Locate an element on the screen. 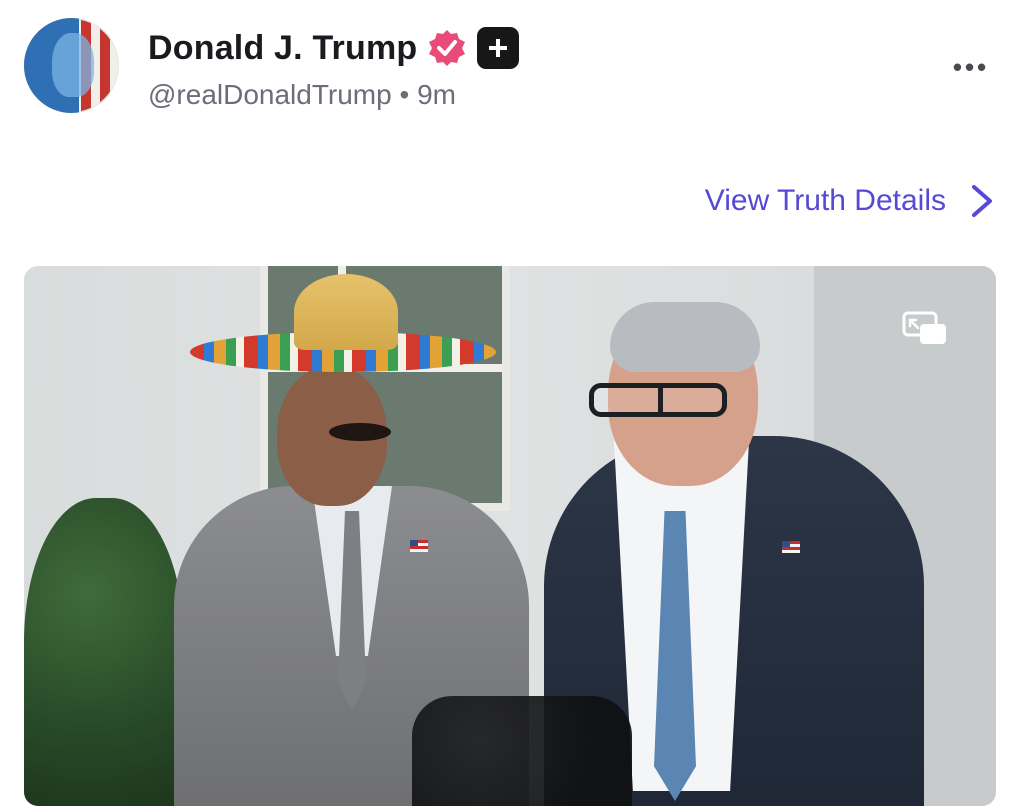  background-bush is located at coordinates (104, 652).